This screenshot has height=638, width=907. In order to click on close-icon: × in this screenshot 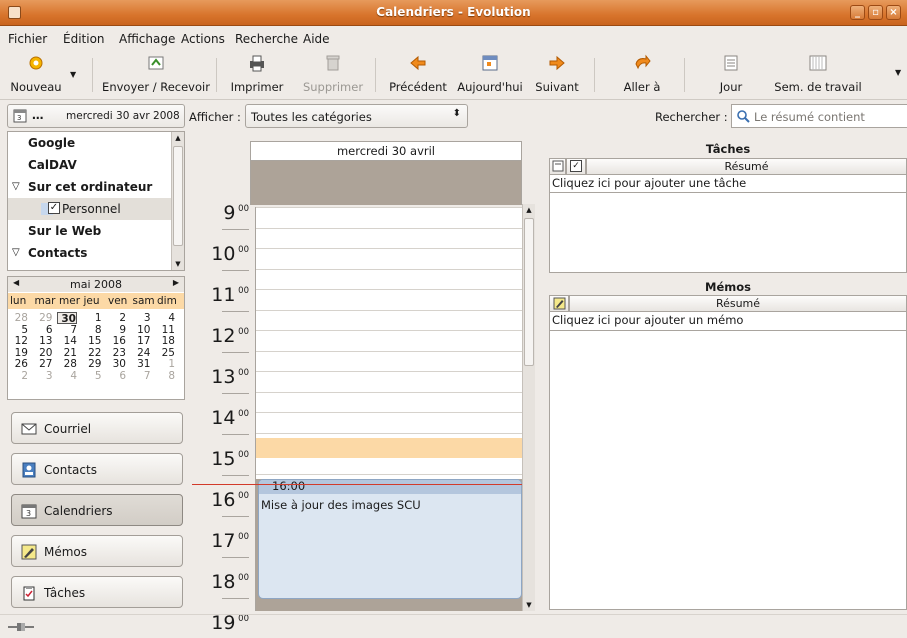, I will do `click(893, 12)`.